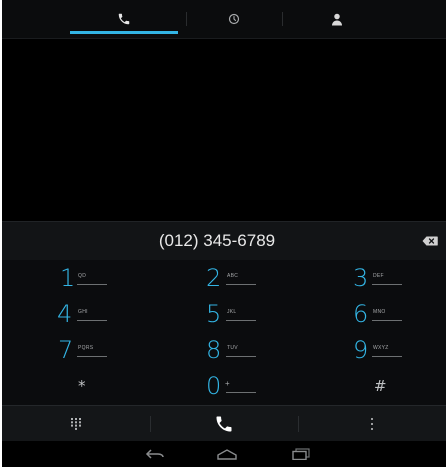  Describe the element at coordinates (224, 314) in the screenshot. I see `dialpad-key-5: 5 JKL` at that location.